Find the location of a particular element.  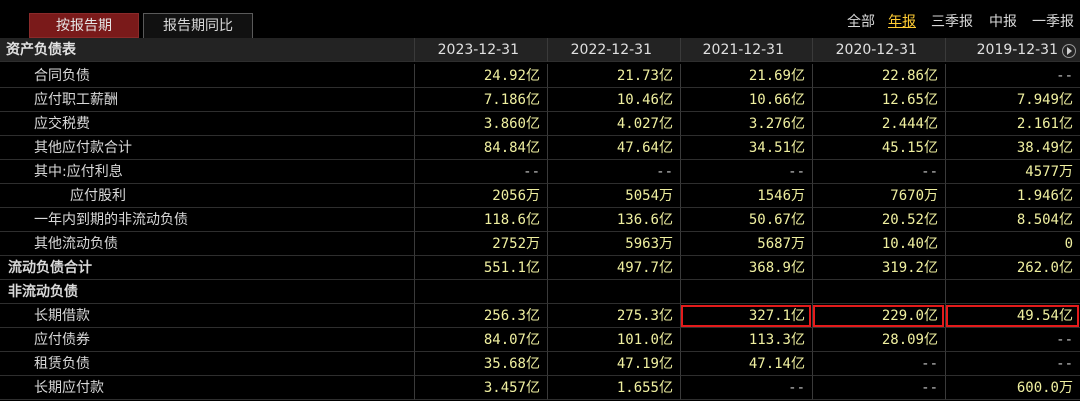

row-value: 84.84亿 is located at coordinates (480, 148).